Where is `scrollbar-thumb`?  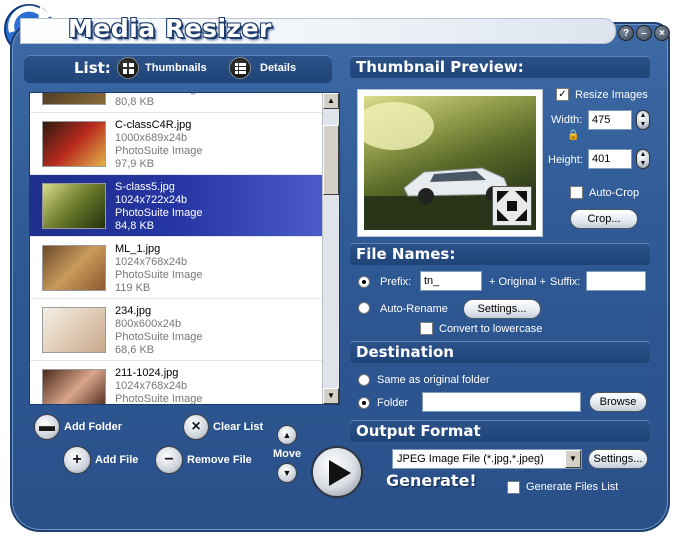
scrollbar-thumb is located at coordinates (331, 160).